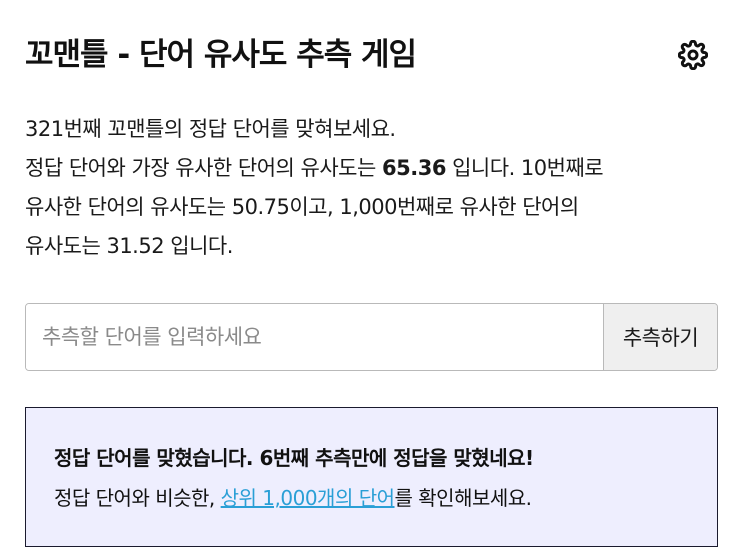 The image size is (743, 547). Describe the element at coordinates (524, 168) in the screenshot. I see `description-text: 입니다. 10번째로` at that location.